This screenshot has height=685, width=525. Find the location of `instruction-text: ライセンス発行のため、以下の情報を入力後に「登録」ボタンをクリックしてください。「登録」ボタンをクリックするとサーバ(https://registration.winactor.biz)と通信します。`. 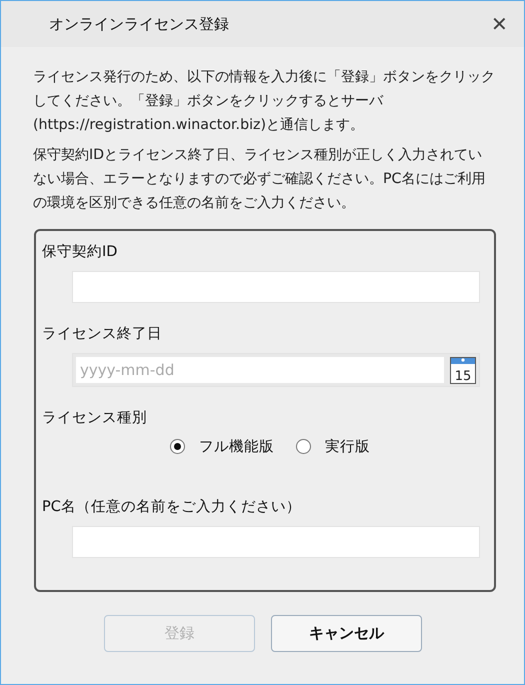

instruction-text: ライセンス発行のため、以下の情報を入力後に「登録」ボタンをクリックしてください。「登録」ボタンをクリックするとサーバ(https://registration.winactor.biz)と通信します。 is located at coordinates (264, 101).